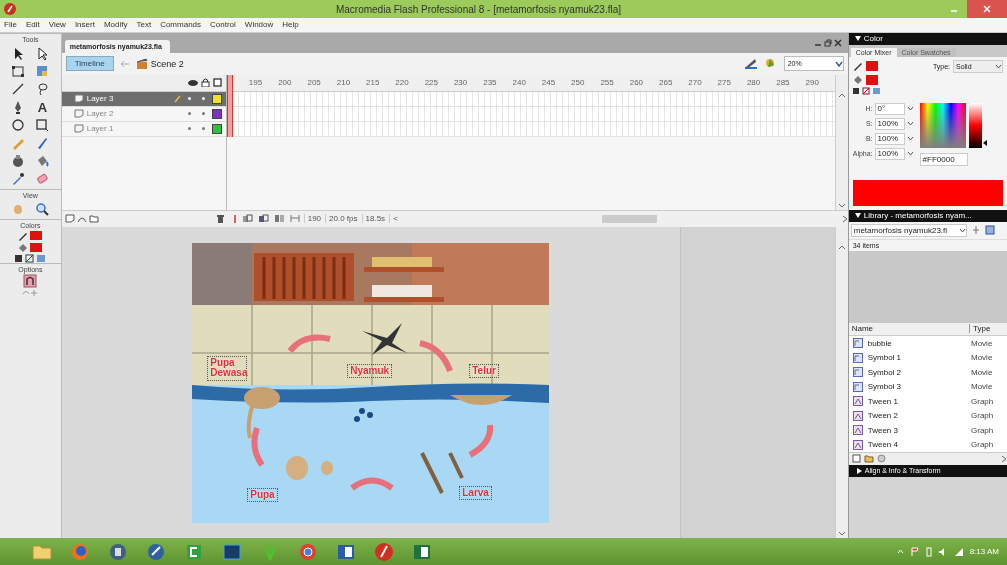  I want to click on layer-row: Layer 1, so click(143, 129).